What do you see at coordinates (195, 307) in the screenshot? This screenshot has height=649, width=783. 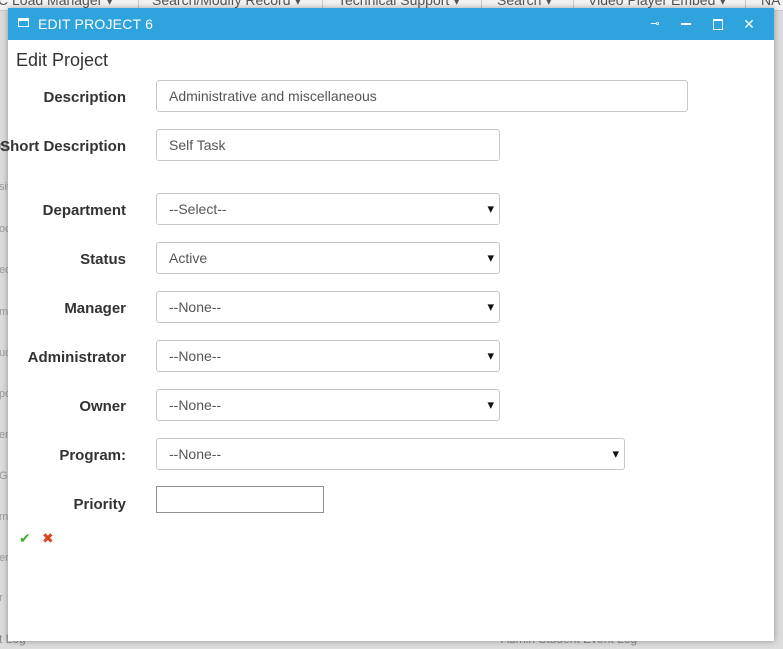 I see `manager-select-value: --None--` at bounding box center [195, 307].